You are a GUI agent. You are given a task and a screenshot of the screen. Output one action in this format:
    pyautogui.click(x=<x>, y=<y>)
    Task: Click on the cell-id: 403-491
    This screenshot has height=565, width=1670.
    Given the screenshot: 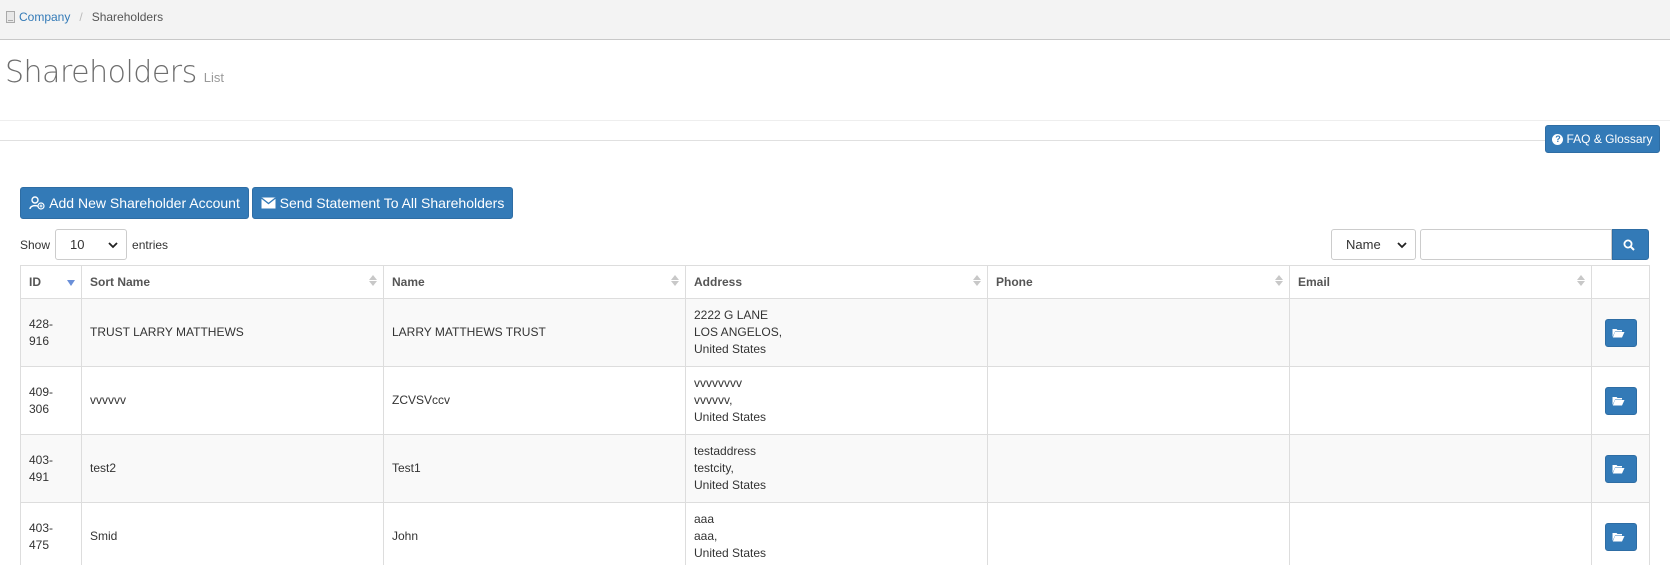 What is the action you would take?
    pyautogui.click(x=51, y=468)
    